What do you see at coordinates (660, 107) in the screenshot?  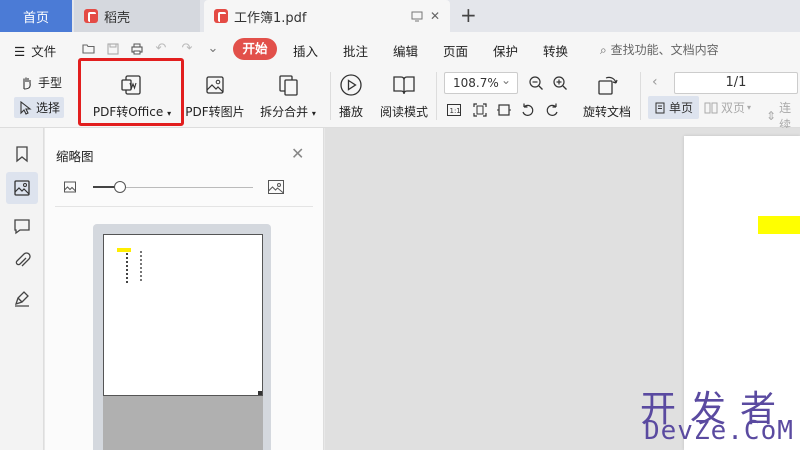 I see `single-page-icon` at bounding box center [660, 107].